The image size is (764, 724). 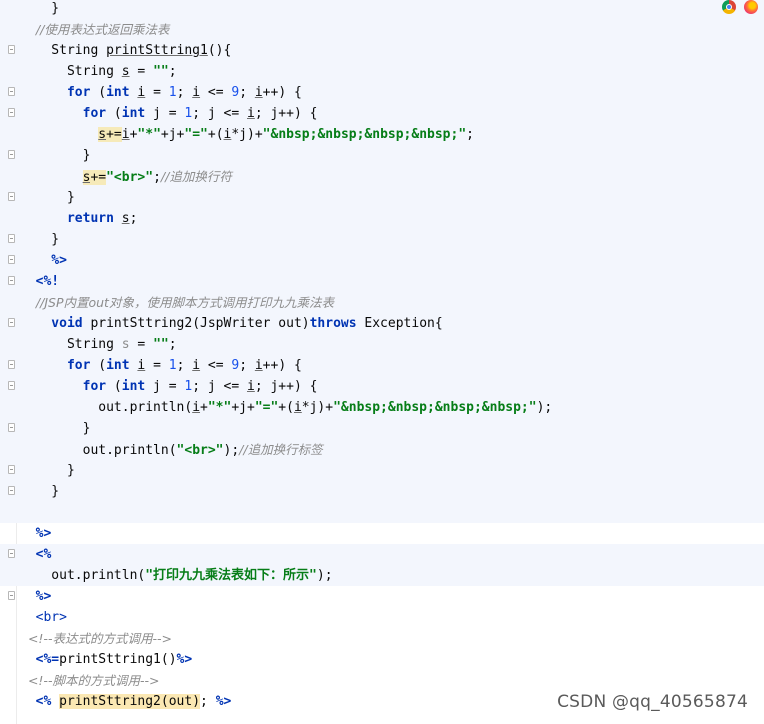 I want to click on code-line: out.println("打印九九乘法表如下：所示");, so click(x=382, y=575).